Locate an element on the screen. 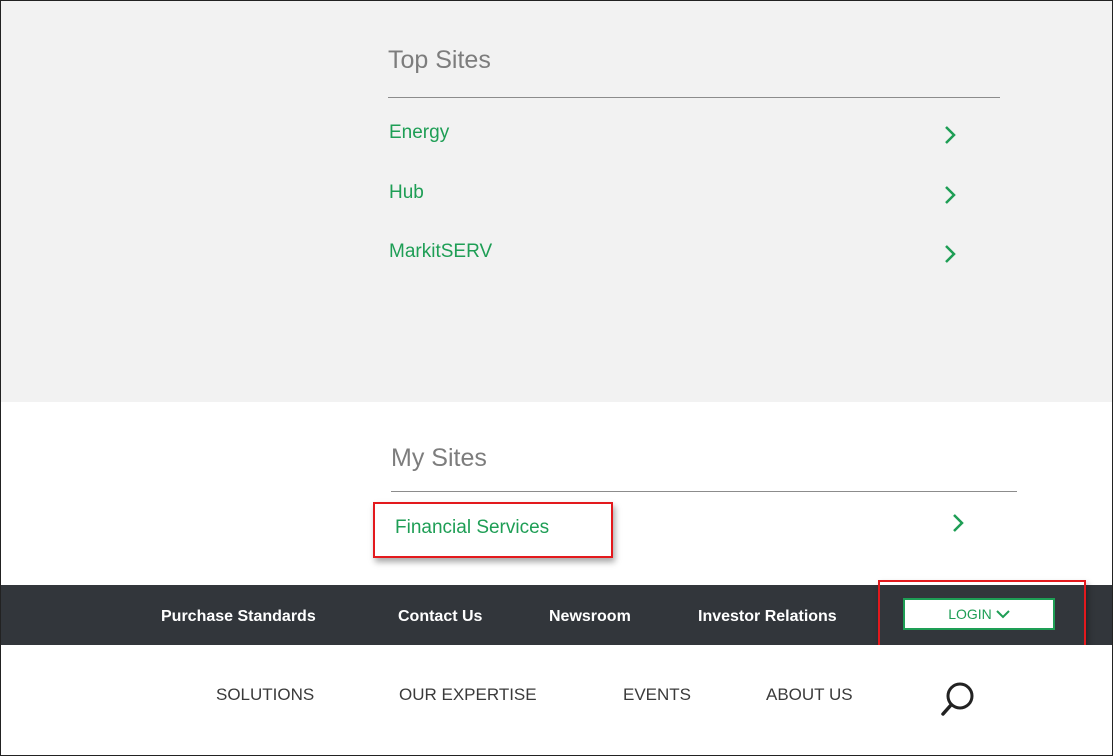 The image size is (1113, 756). nav-item-our-expertise: OUR EXPERTISE is located at coordinates (468, 695).